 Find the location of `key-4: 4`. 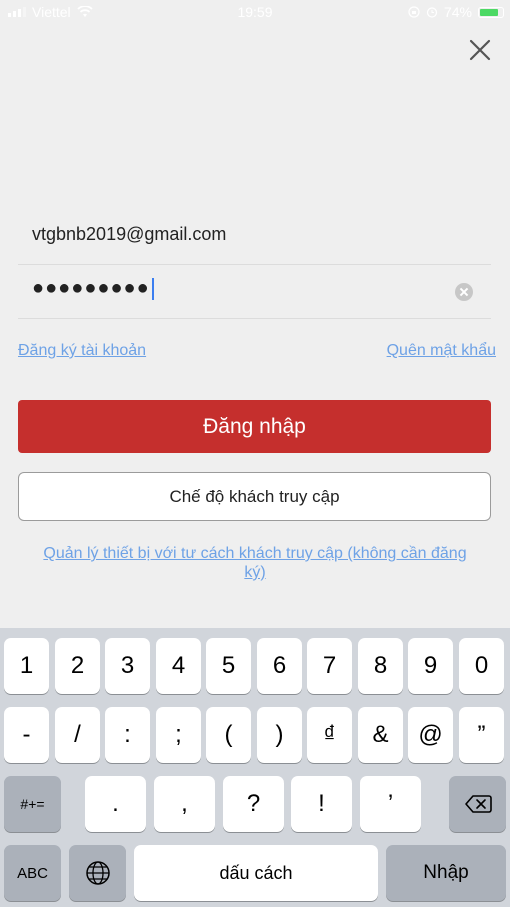

key-4: 4 is located at coordinates (178, 666).